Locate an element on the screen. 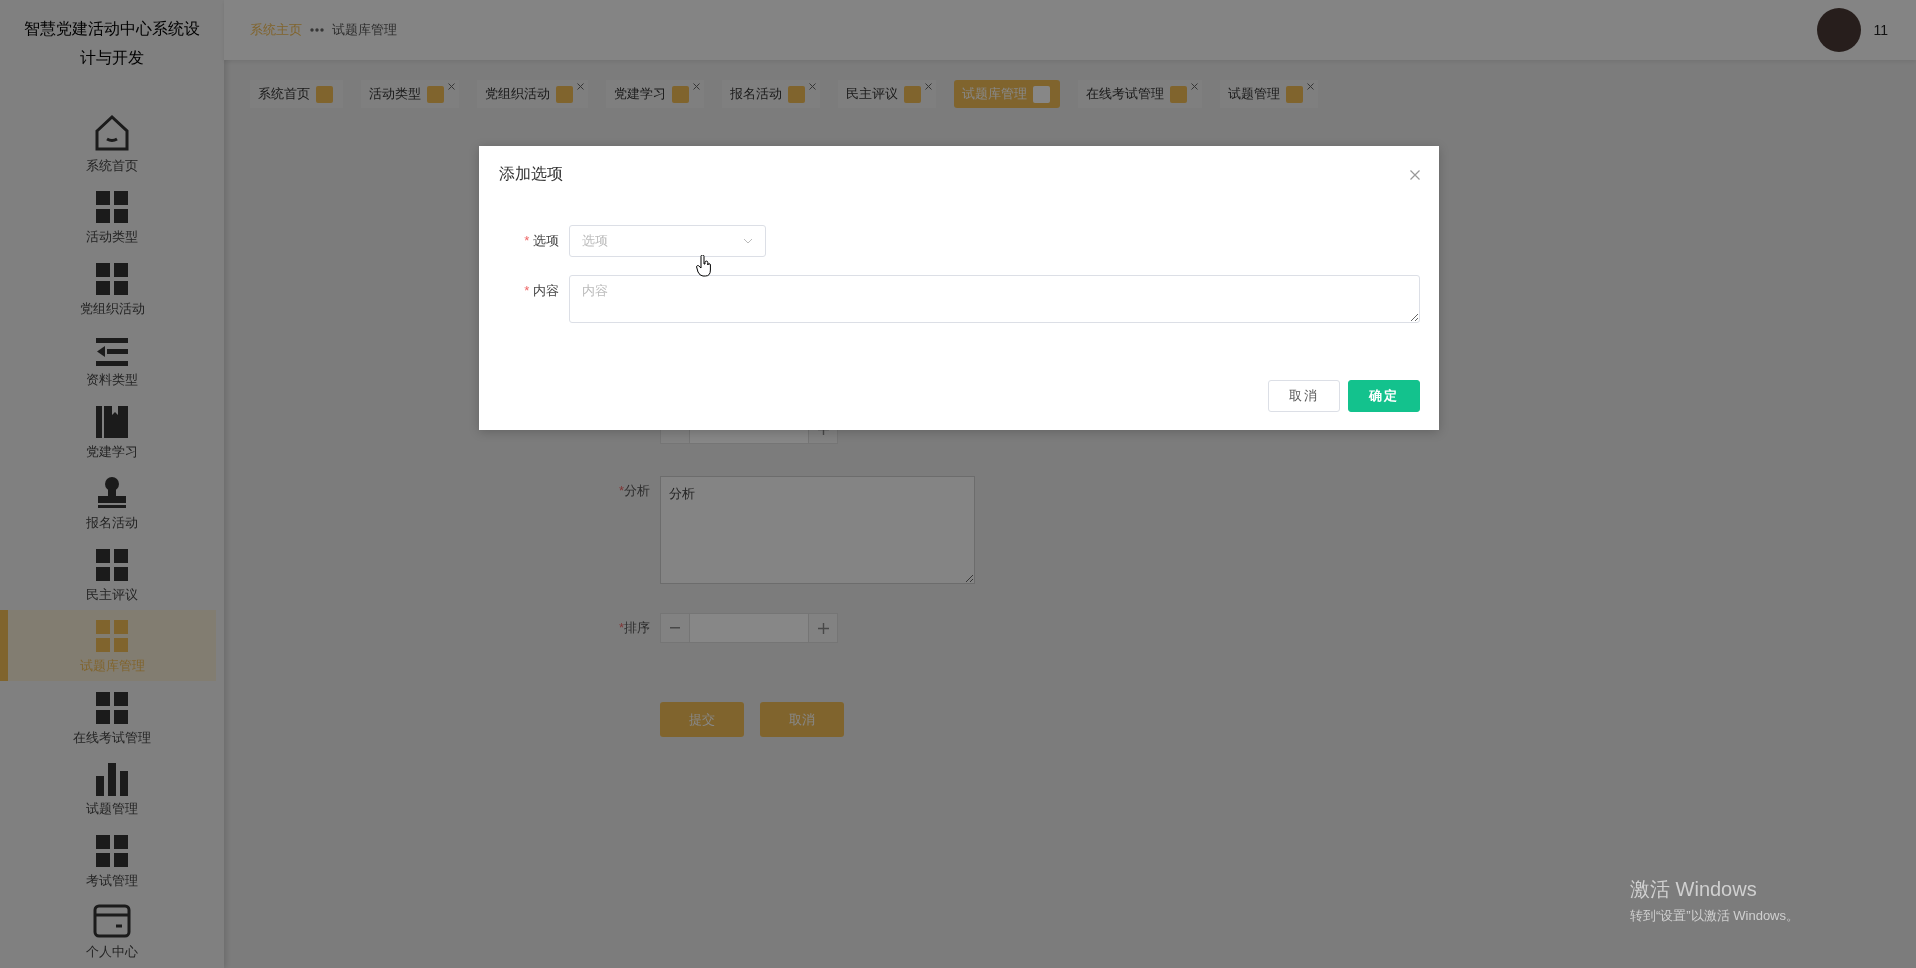  plus-icon is located at coordinates (823, 628).